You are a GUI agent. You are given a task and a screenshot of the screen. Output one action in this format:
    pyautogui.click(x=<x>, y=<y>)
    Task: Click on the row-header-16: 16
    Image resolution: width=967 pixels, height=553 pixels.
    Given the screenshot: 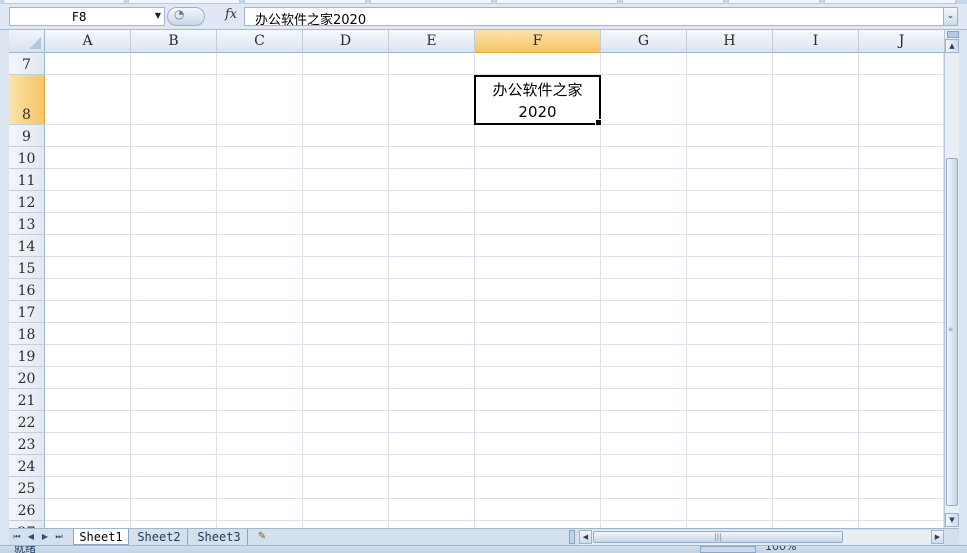 What is the action you would take?
    pyautogui.click(x=27, y=290)
    